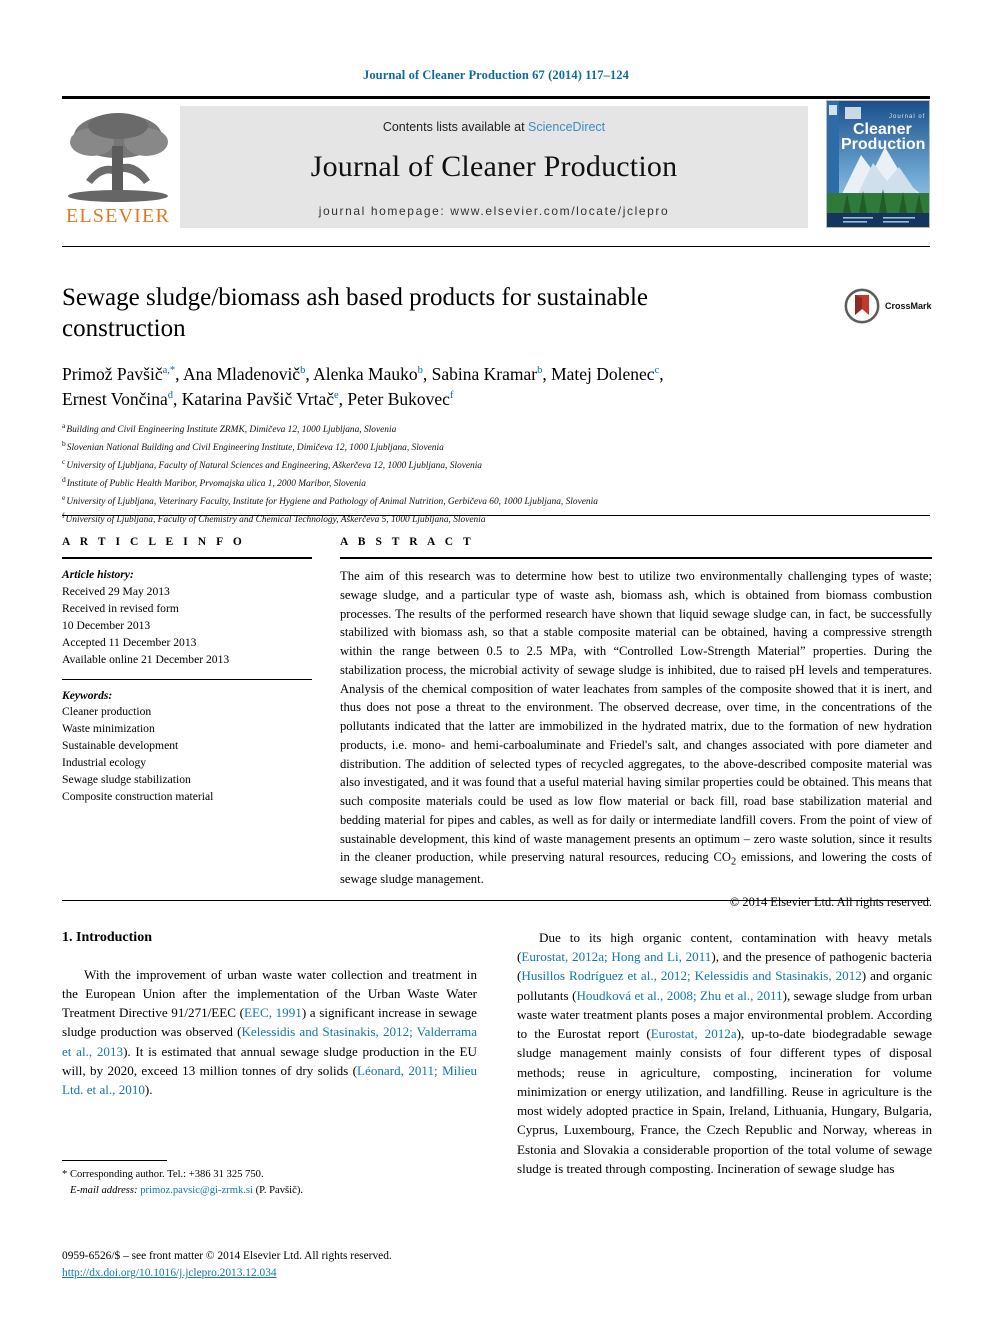 The width and height of the screenshot is (992, 1323). I want to click on elsevier-wordmark: ELSEVIER, so click(118, 216).